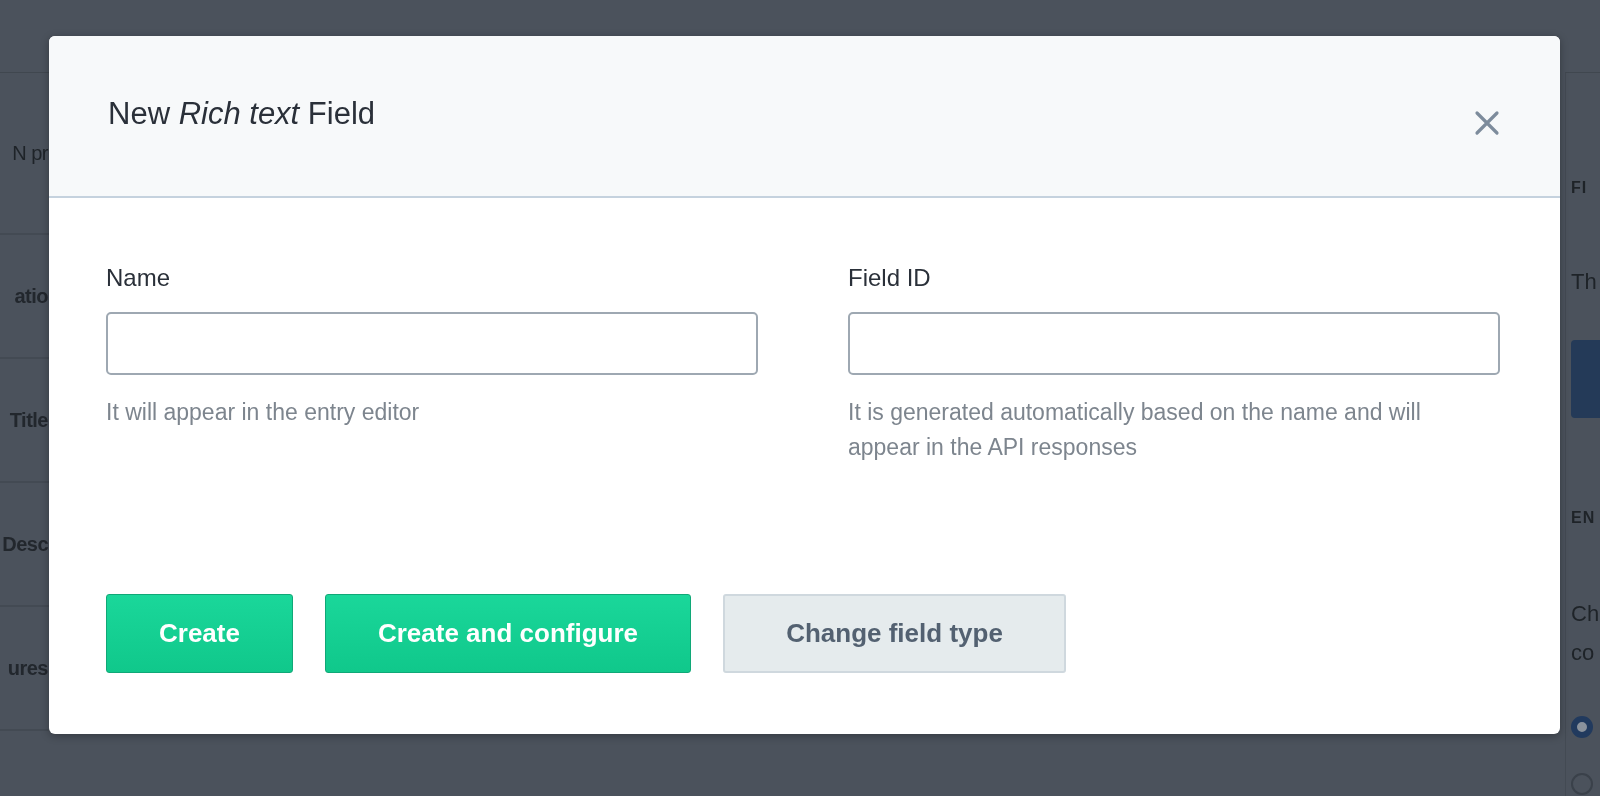 This screenshot has height=796, width=1600. Describe the element at coordinates (889, 278) in the screenshot. I see `field-label: Field ID` at that location.